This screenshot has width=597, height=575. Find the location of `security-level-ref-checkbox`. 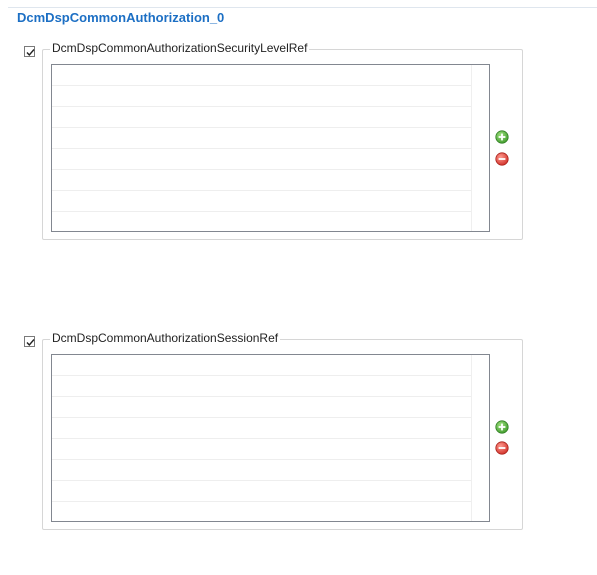

security-level-ref-checkbox is located at coordinates (29, 51).